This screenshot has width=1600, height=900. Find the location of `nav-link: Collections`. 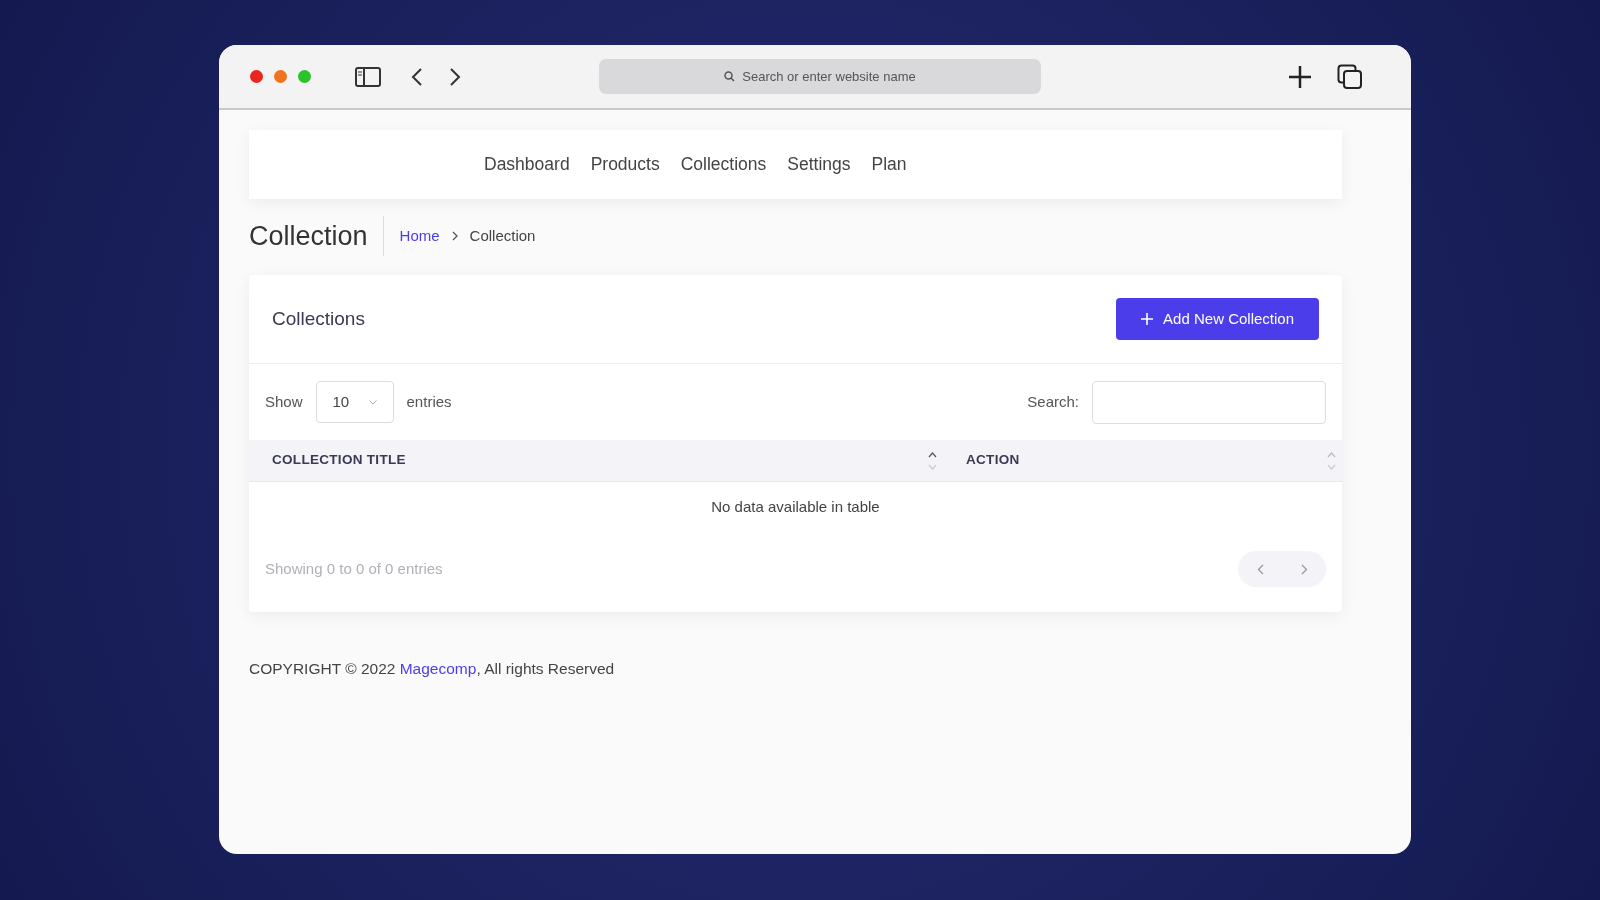

nav-link: Collections is located at coordinates (723, 164).